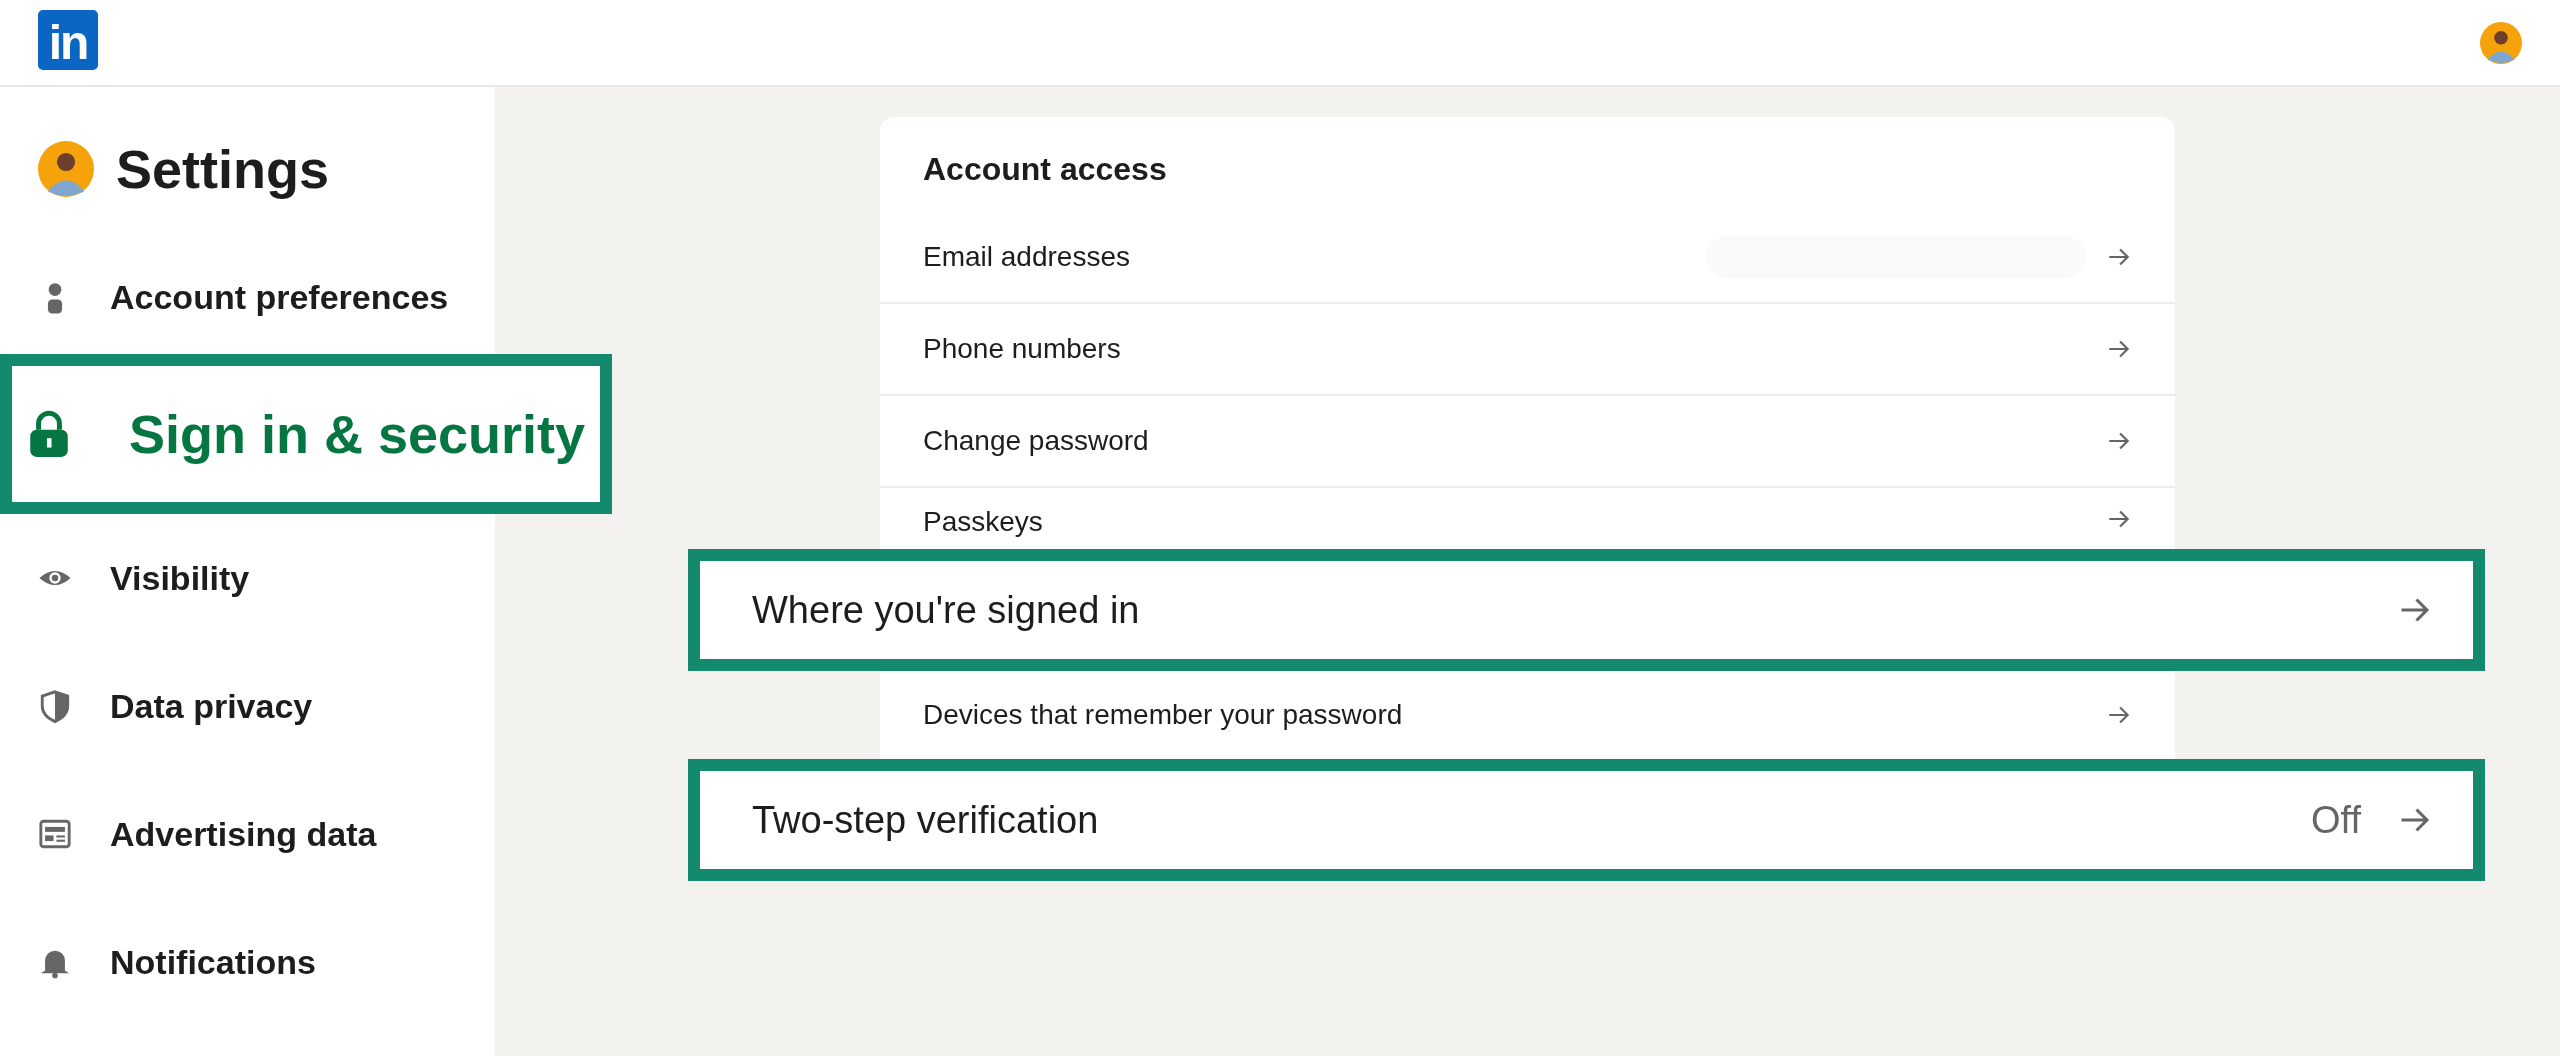  What do you see at coordinates (247, 834) in the screenshot?
I see `sidebar-item: Advertising data` at bounding box center [247, 834].